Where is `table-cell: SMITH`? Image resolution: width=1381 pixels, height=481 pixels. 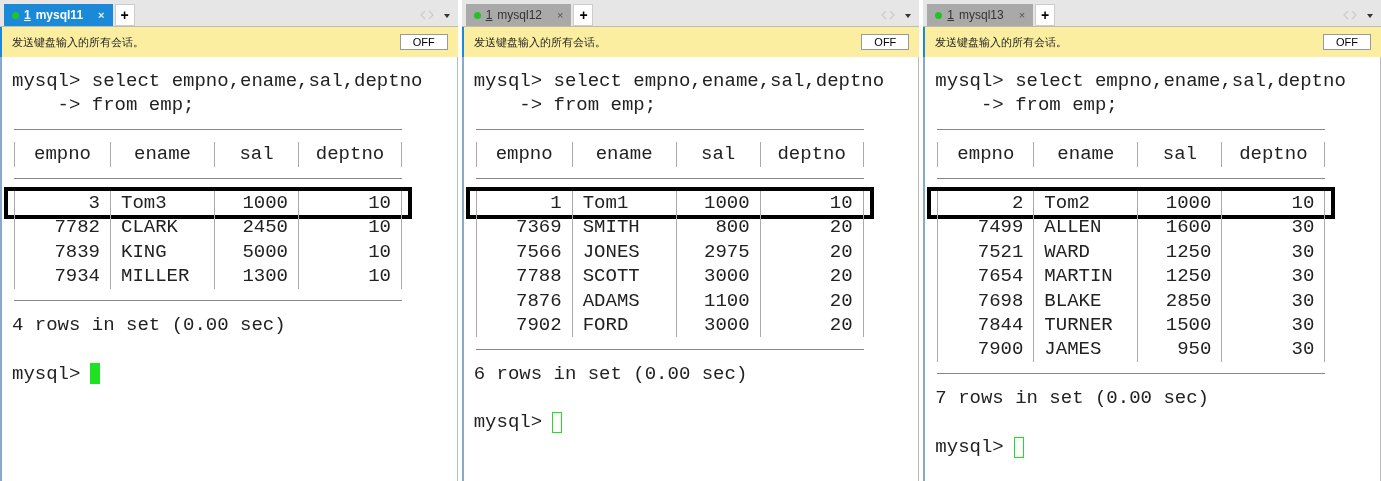
table-cell: SMITH is located at coordinates (623, 227).